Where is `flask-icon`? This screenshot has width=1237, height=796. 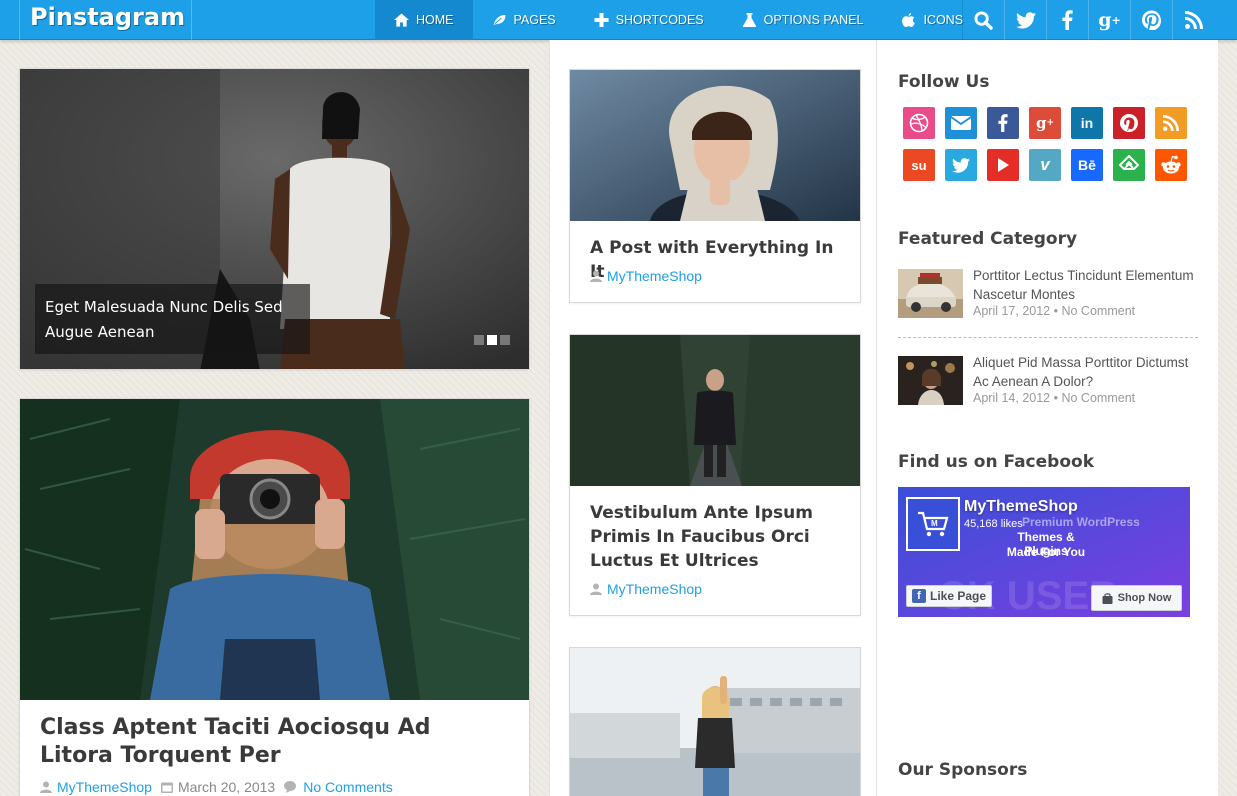
flask-icon is located at coordinates (749, 20).